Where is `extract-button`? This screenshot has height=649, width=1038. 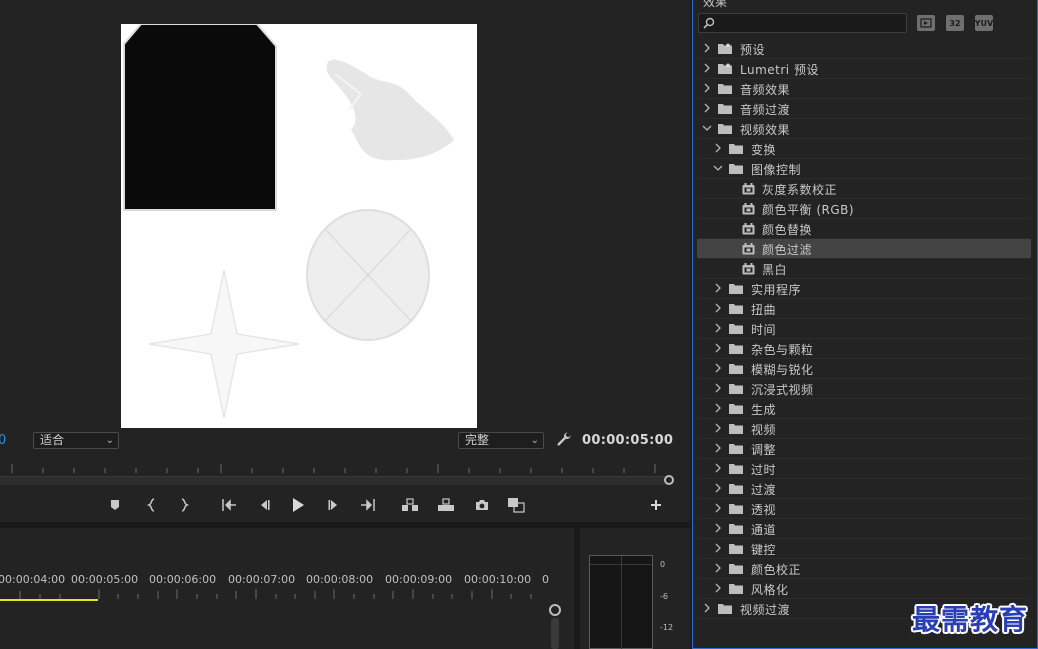 extract-button is located at coordinates (446, 505).